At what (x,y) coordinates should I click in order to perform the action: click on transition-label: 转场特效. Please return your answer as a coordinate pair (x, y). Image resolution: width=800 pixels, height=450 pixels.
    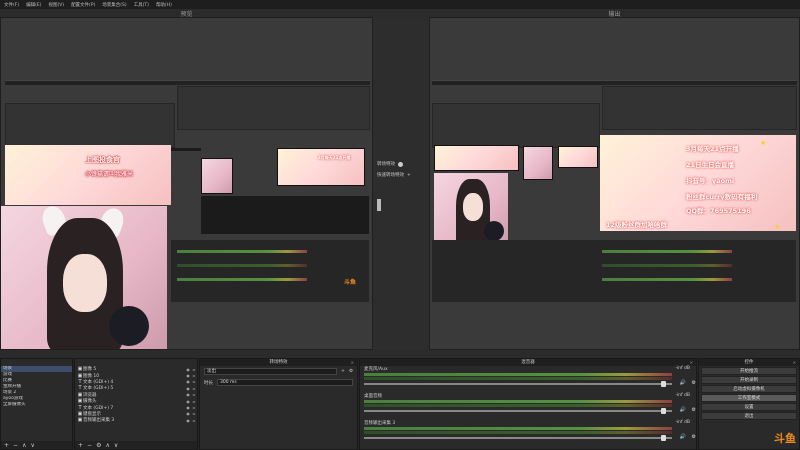
    Looking at the image, I should click on (386, 164).